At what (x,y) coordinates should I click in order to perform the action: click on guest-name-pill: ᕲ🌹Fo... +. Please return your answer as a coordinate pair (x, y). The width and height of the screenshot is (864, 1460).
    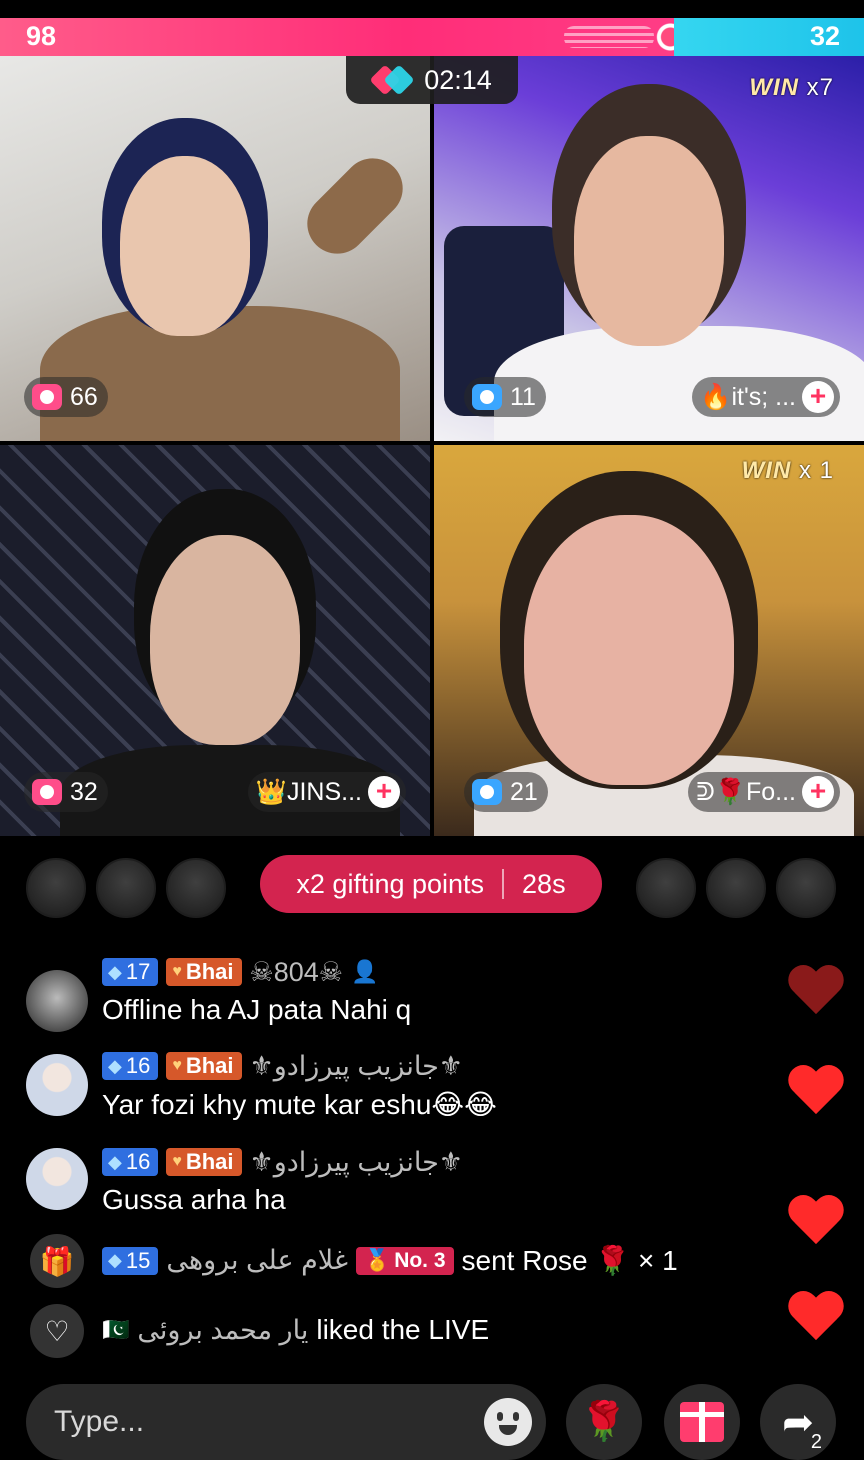
    Looking at the image, I should click on (764, 792).